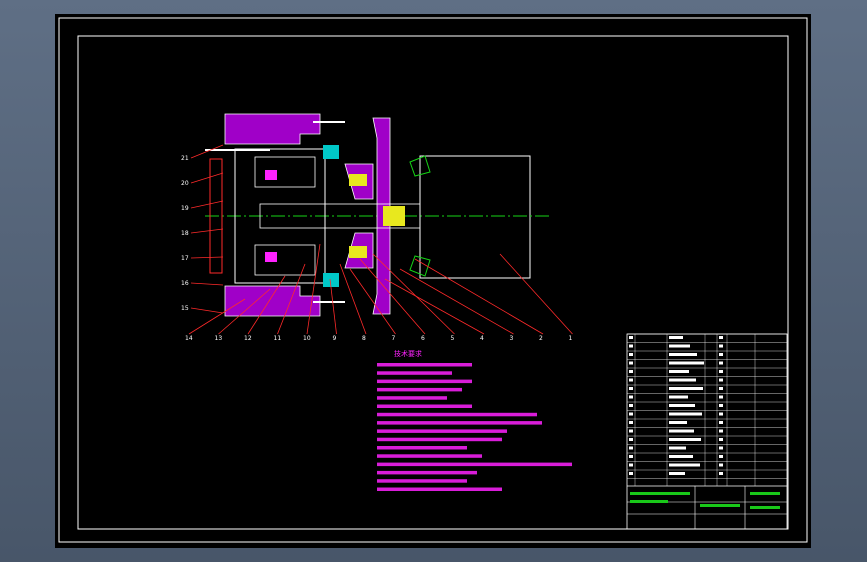  I want to click on part-number-label: 2, so click(541, 338).